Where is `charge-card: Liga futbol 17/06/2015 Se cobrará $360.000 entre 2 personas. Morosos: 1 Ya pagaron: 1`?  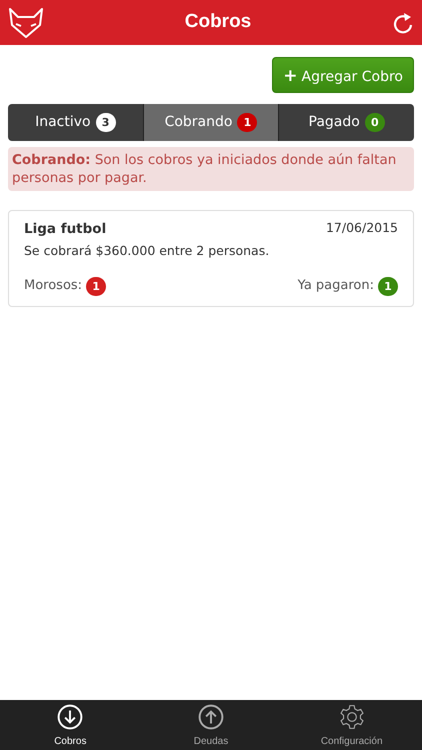 charge-card: Liga futbol 17/06/2015 Se cobrará $360.000 entre 2 personas. Morosos: 1 Ya pagaron: 1 is located at coordinates (211, 258).